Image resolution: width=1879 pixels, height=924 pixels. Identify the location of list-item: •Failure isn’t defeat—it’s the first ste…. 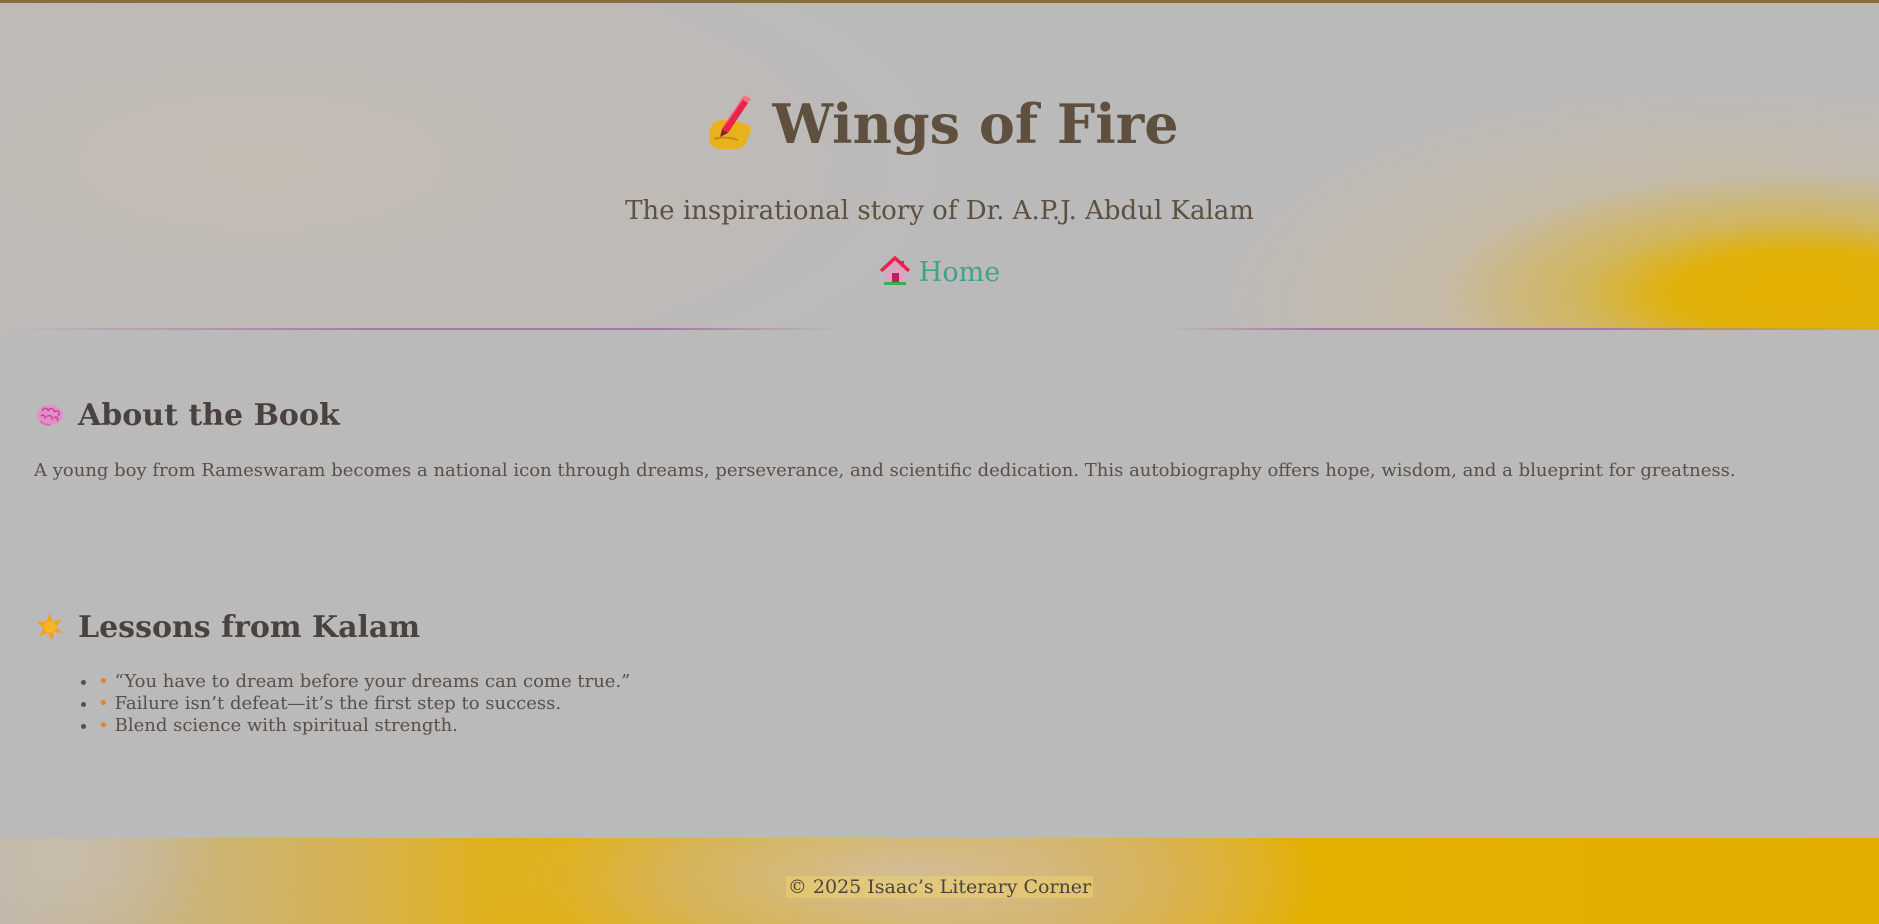
(364, 704).